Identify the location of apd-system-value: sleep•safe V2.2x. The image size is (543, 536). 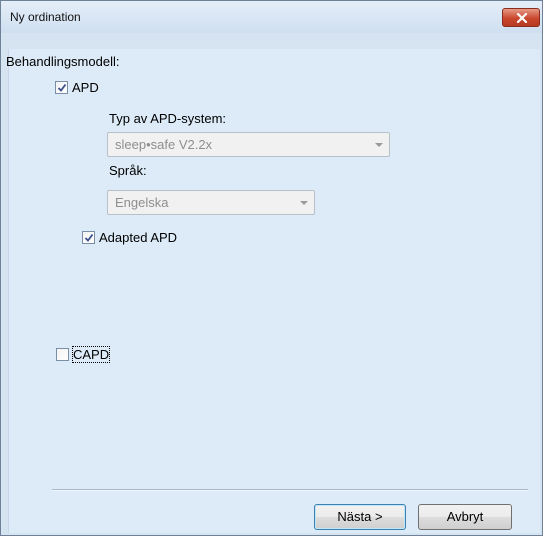
(164, 144).